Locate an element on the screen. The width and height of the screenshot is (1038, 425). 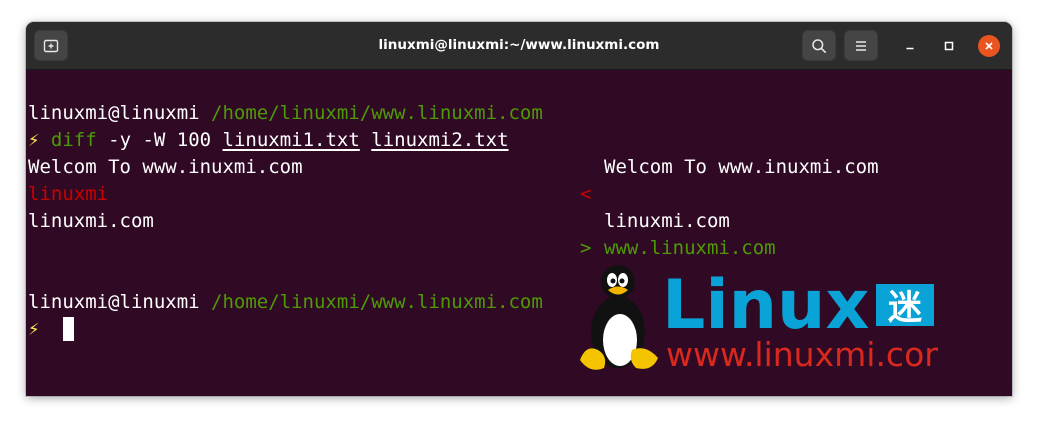
menu-button is located at coordinates (861, 45).